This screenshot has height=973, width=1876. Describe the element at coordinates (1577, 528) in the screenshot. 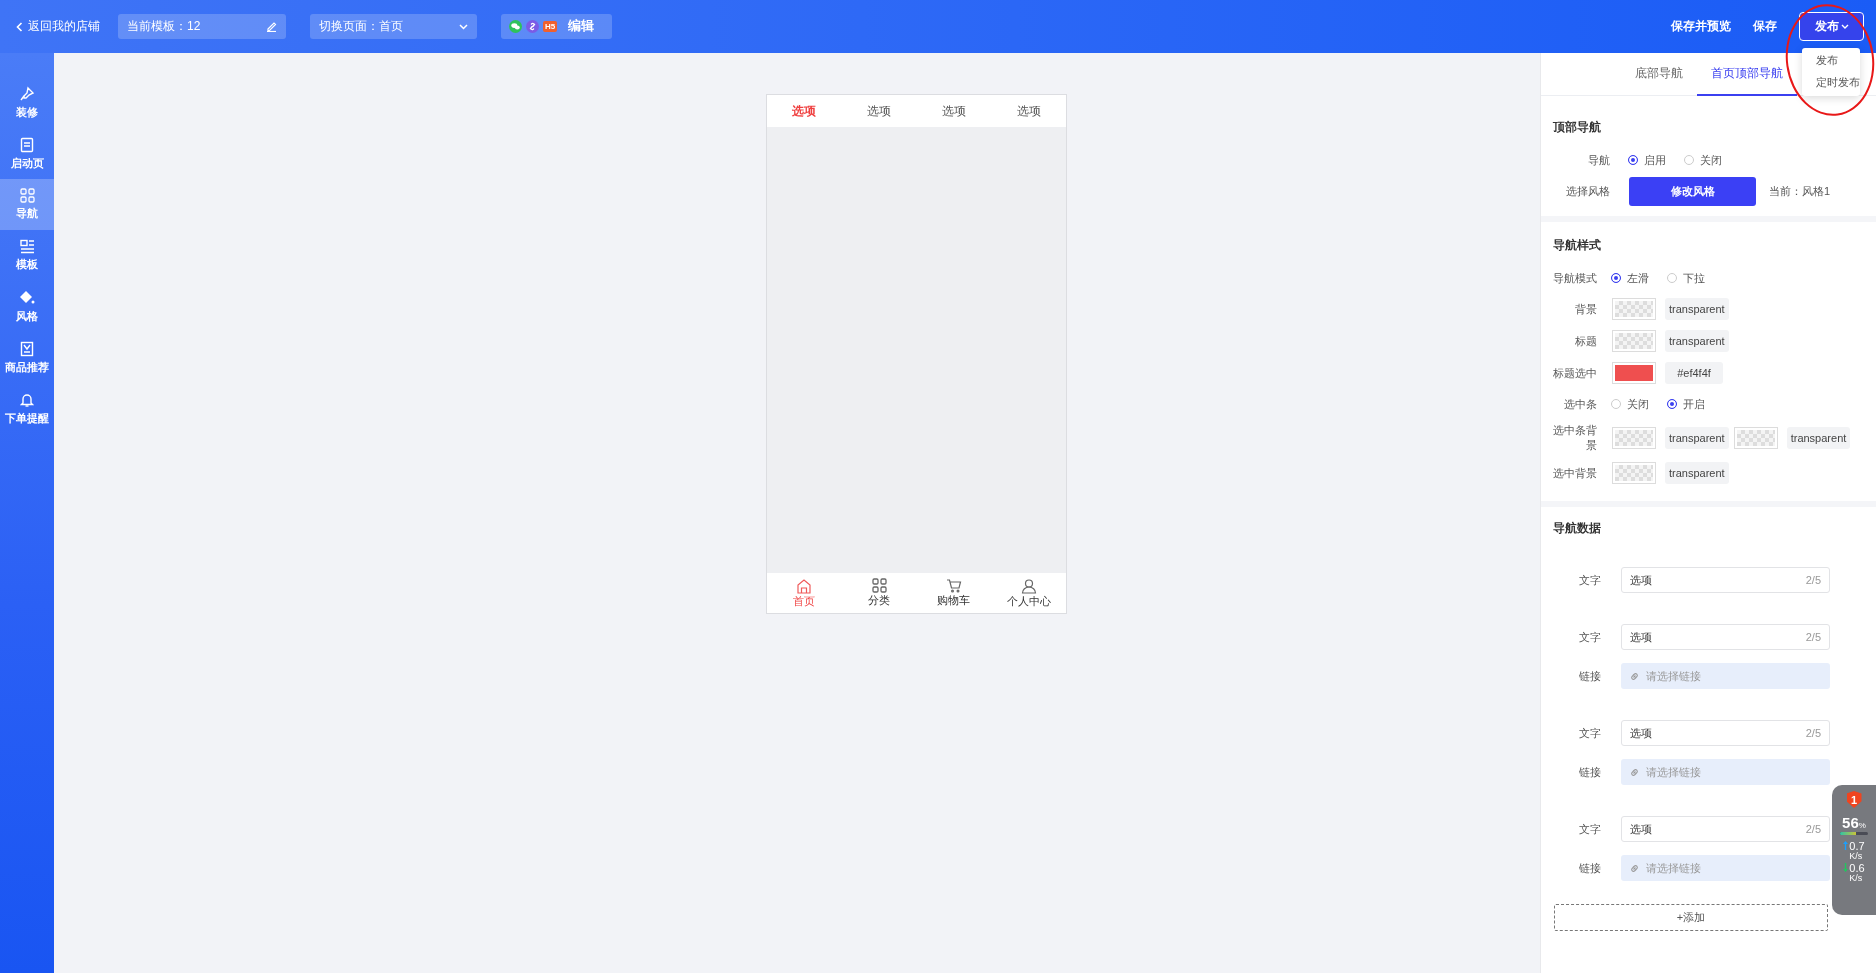

I see `section-title: 导航数据` at that location.